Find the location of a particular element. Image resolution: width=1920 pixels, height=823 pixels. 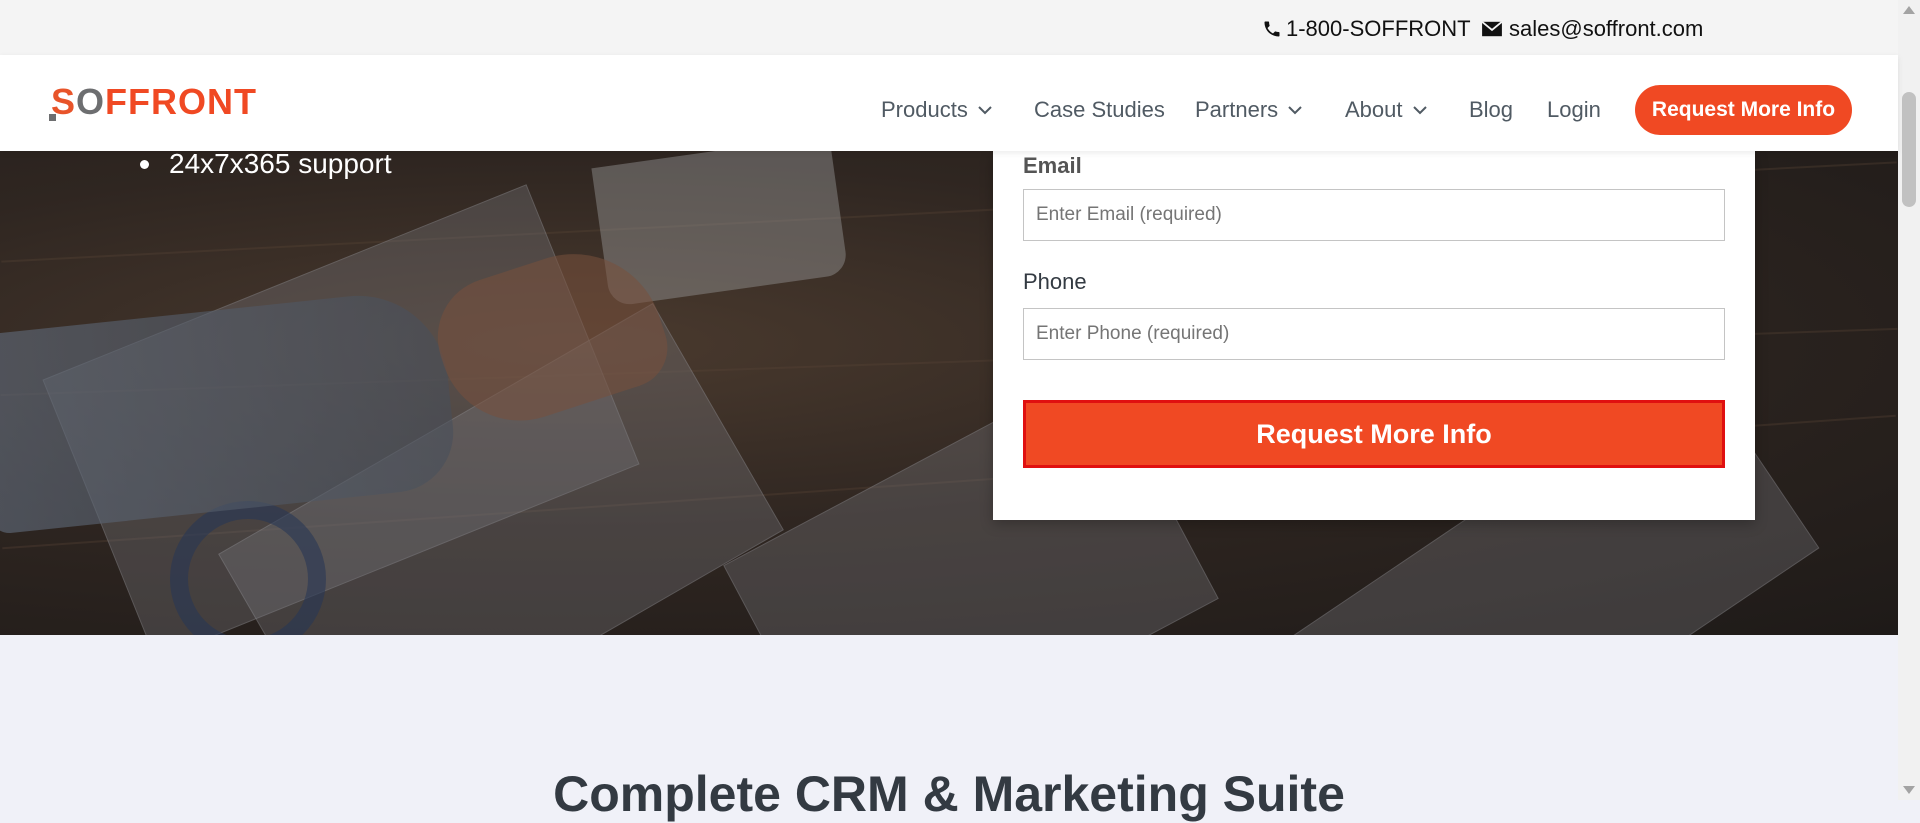

nav-case-studies: Case Studies is located at coordinates (1099, 110).